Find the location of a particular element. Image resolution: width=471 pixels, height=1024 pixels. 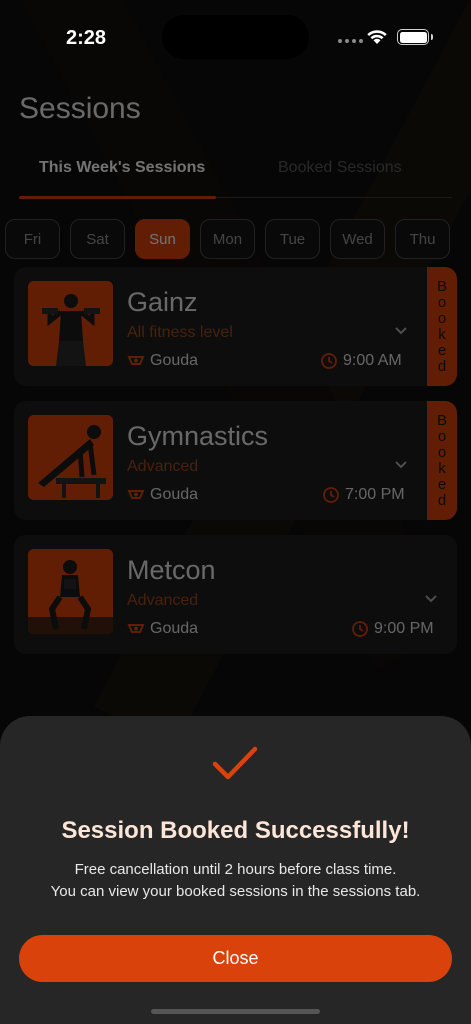

day-selector: Fri Sat Sun Mon Tue Wed Thu is located at coordinates (227, 239).